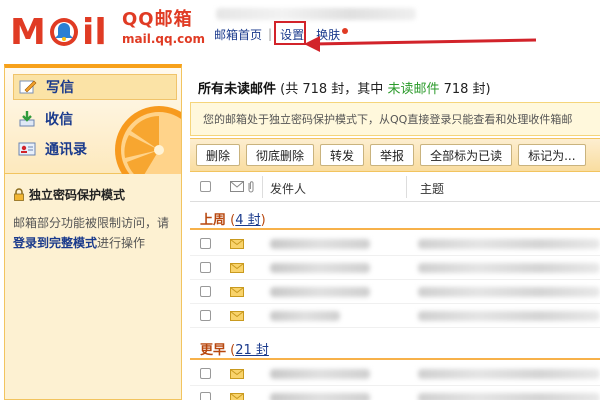 This screenshot has width=600, height=400. I want to click on sidebar-item-inbox: 收信, so click(68, 119).